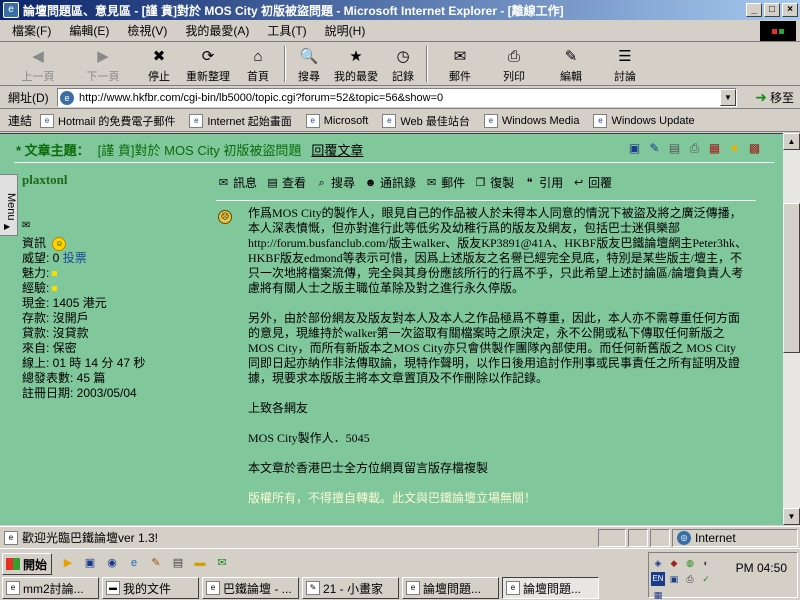  What do you see at coordinates (258, 64) in the screenshot?
I see `home-button: ⌂ 首頁` at bounding box center [258, 64].